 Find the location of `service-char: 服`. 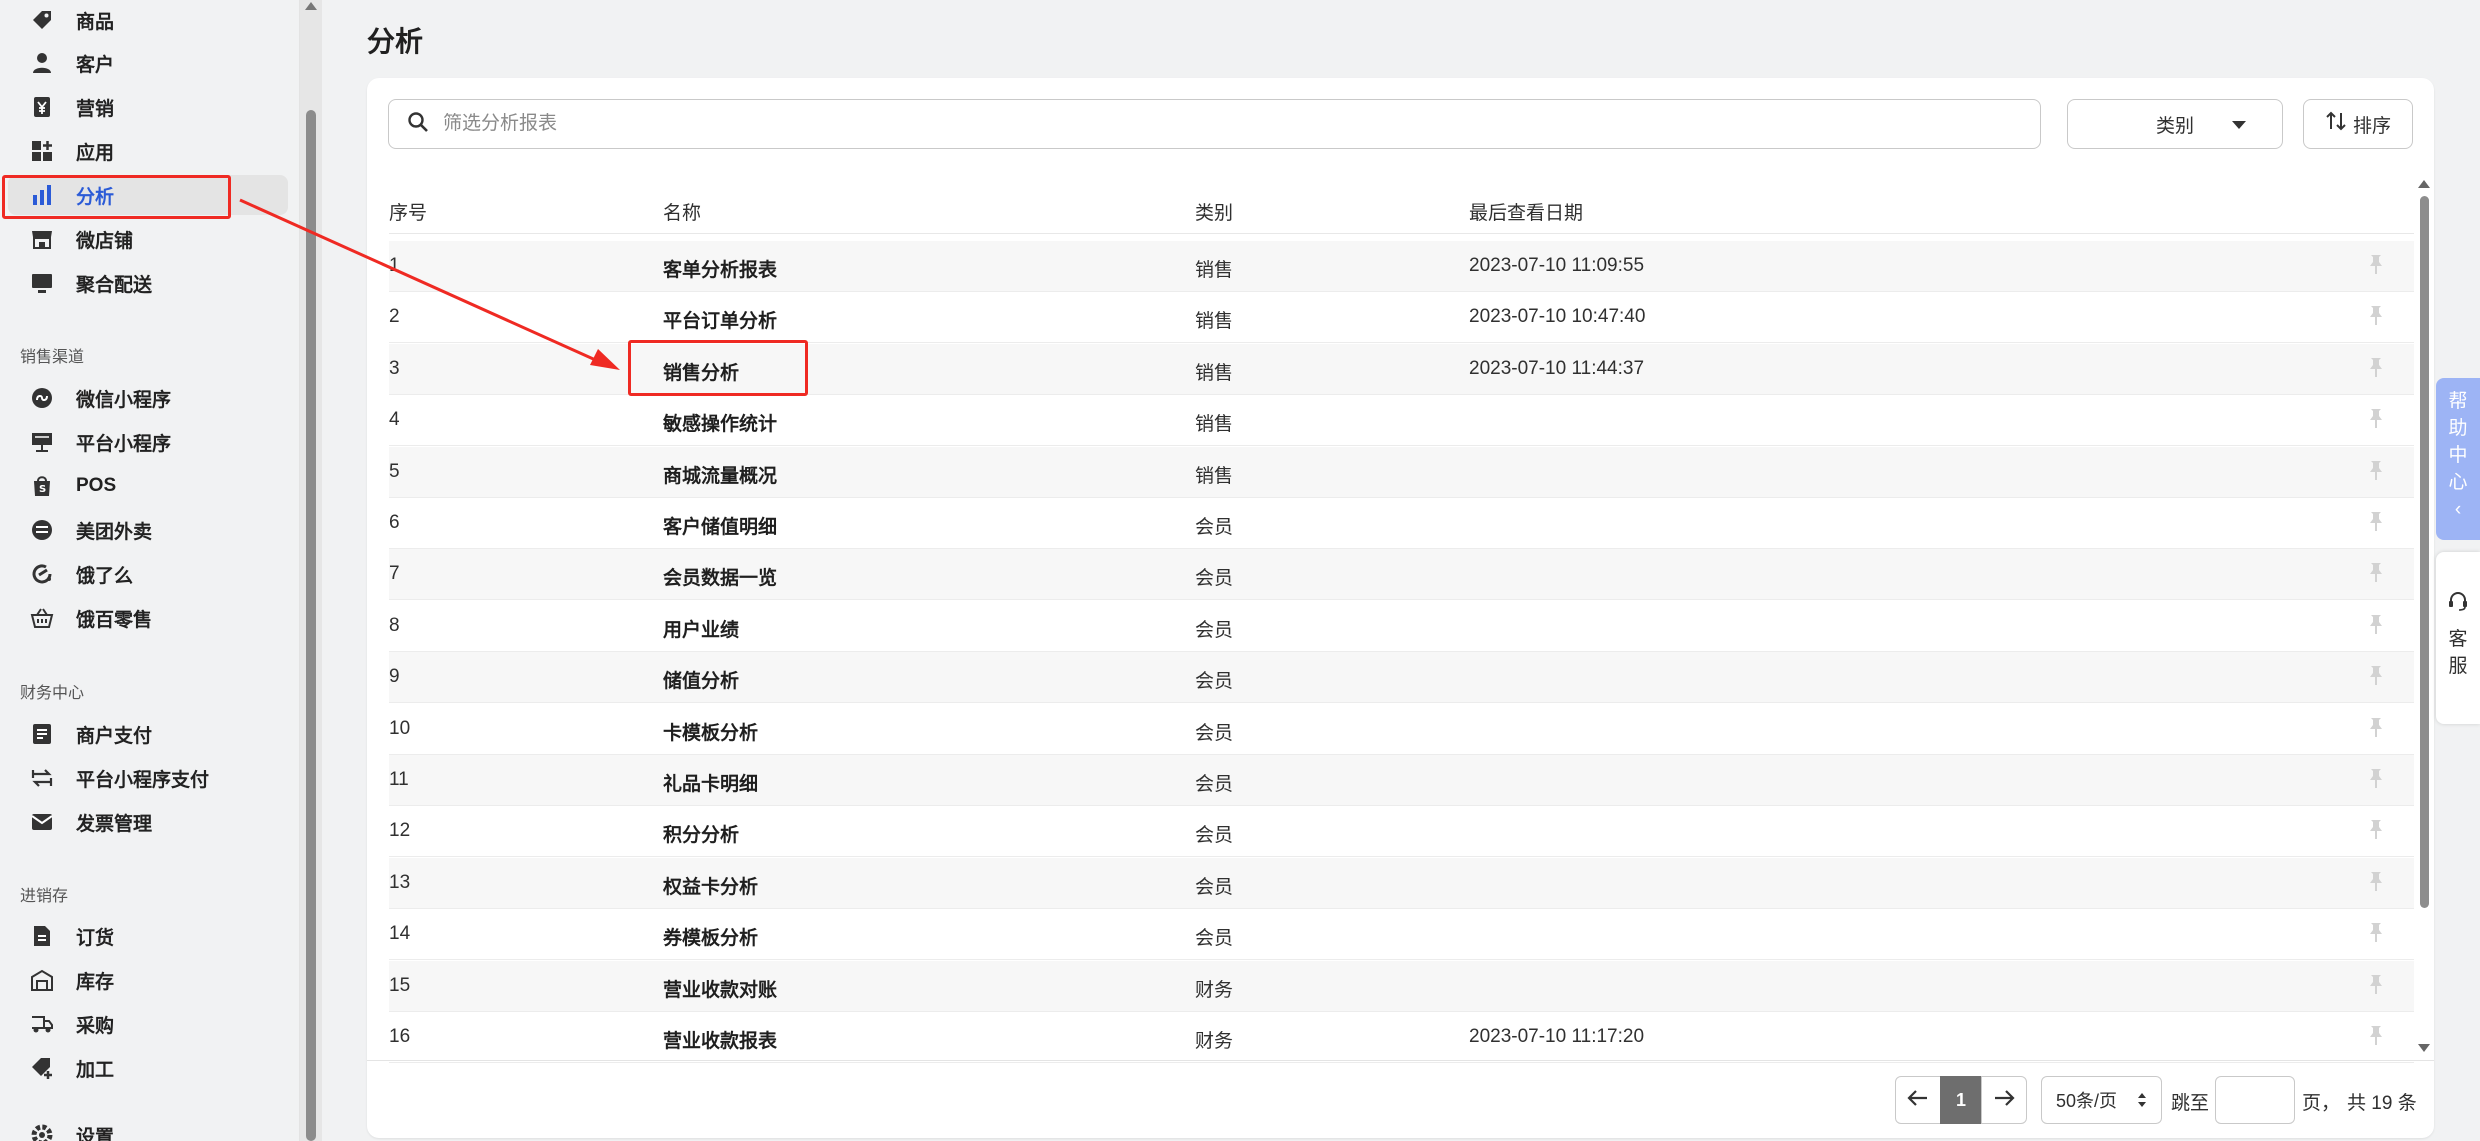

service-char: 服 is located at coordinates (2458, 666).